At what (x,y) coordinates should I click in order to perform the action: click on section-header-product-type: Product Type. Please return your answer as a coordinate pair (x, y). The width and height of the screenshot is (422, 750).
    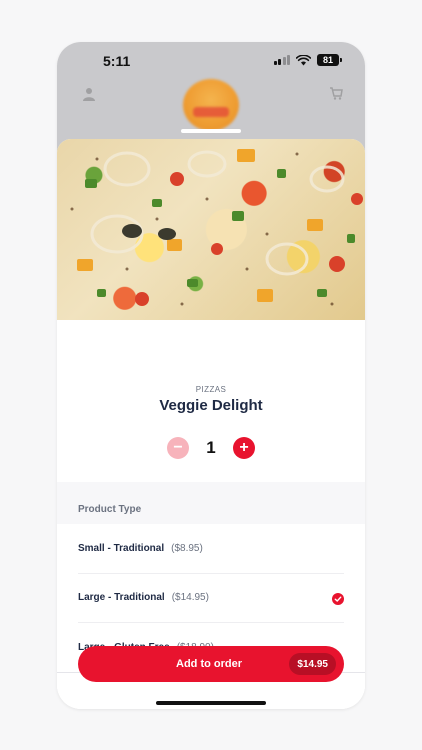
    Looking at the image, I should click on (211, 503).